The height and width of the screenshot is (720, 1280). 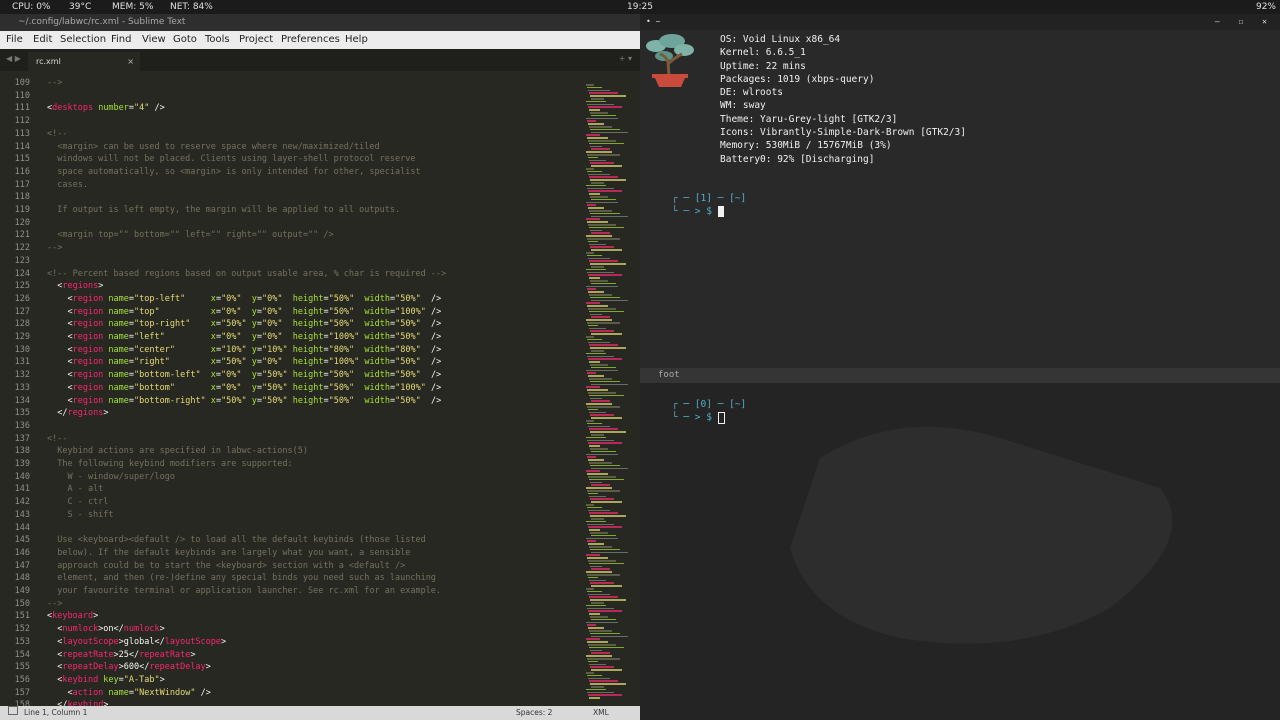 I want to click on code-line: 118, so click(x=292, y=197).